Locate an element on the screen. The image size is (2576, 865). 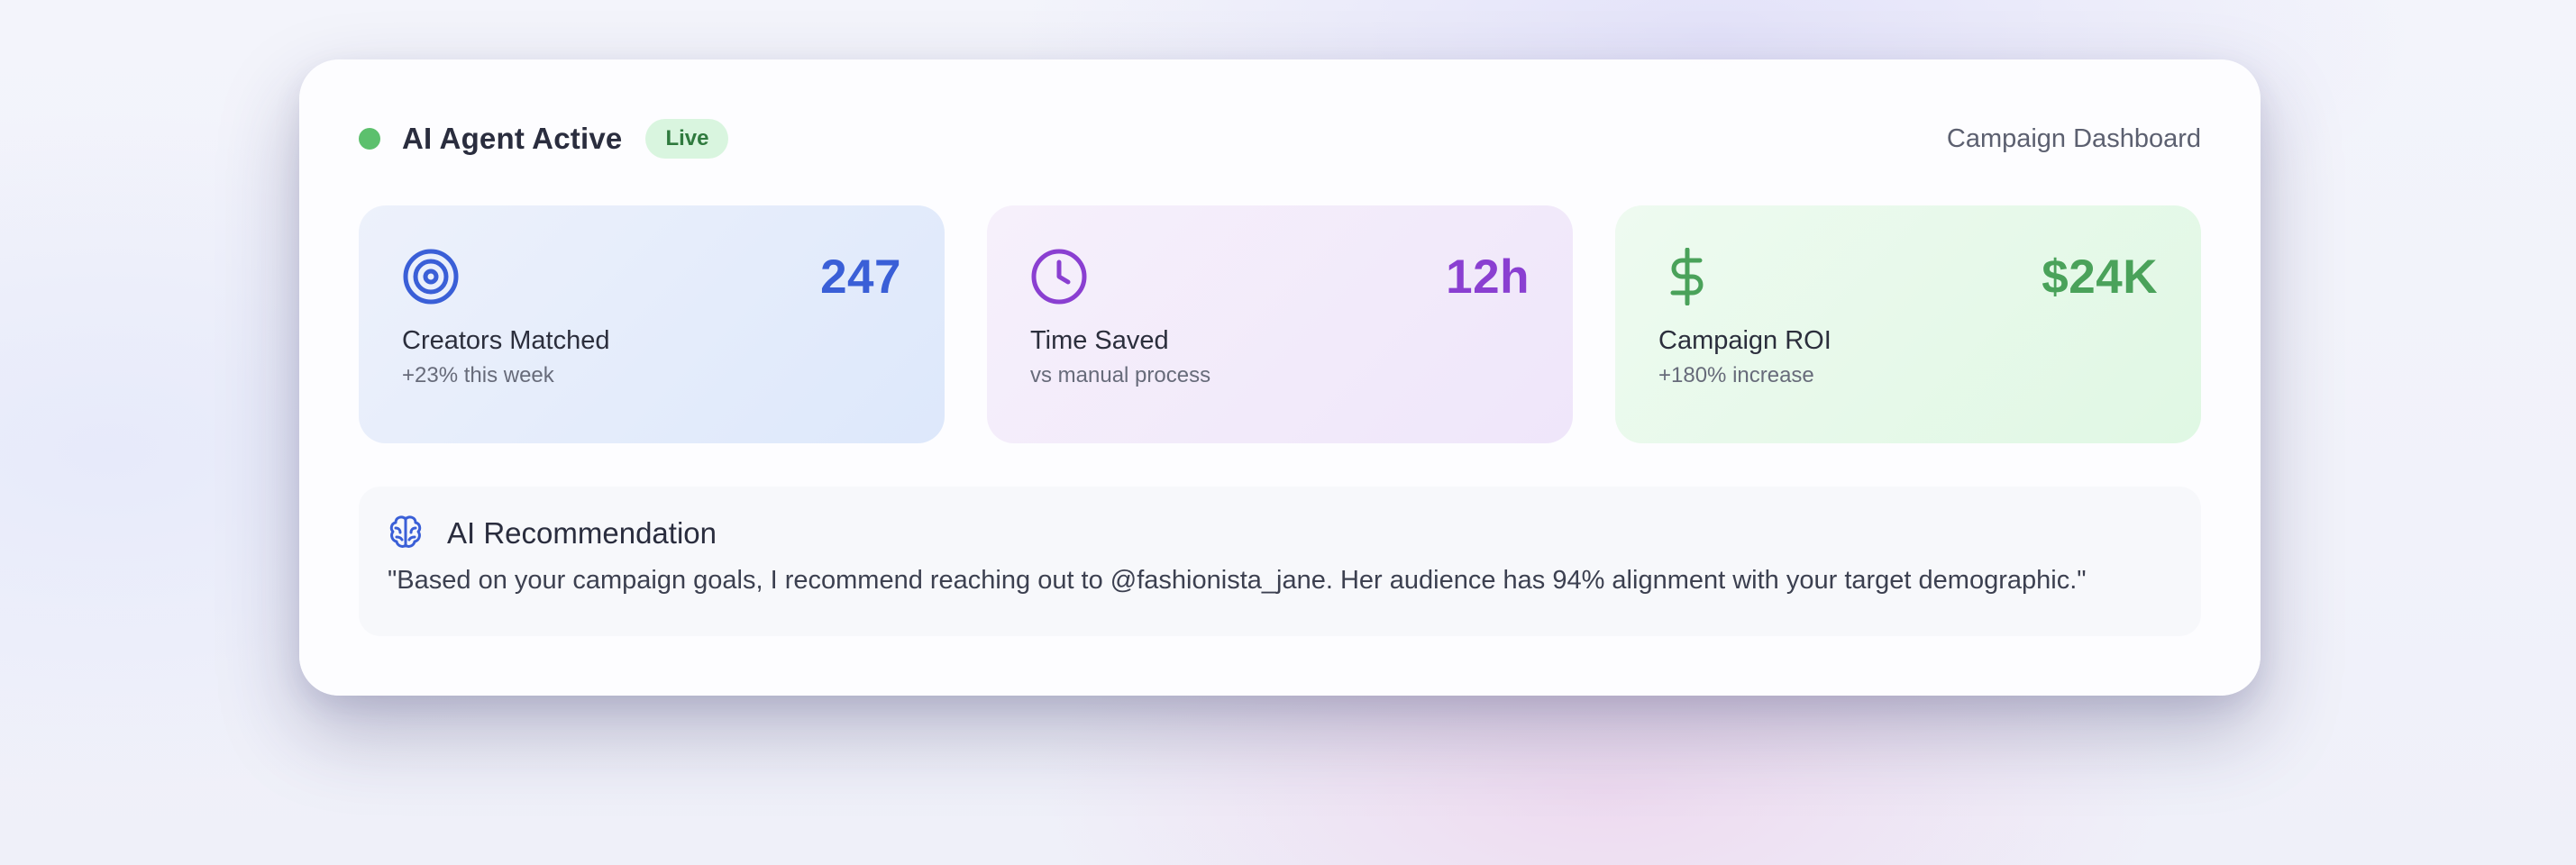
stat-value: 247 is located at coordinates (860, 277).